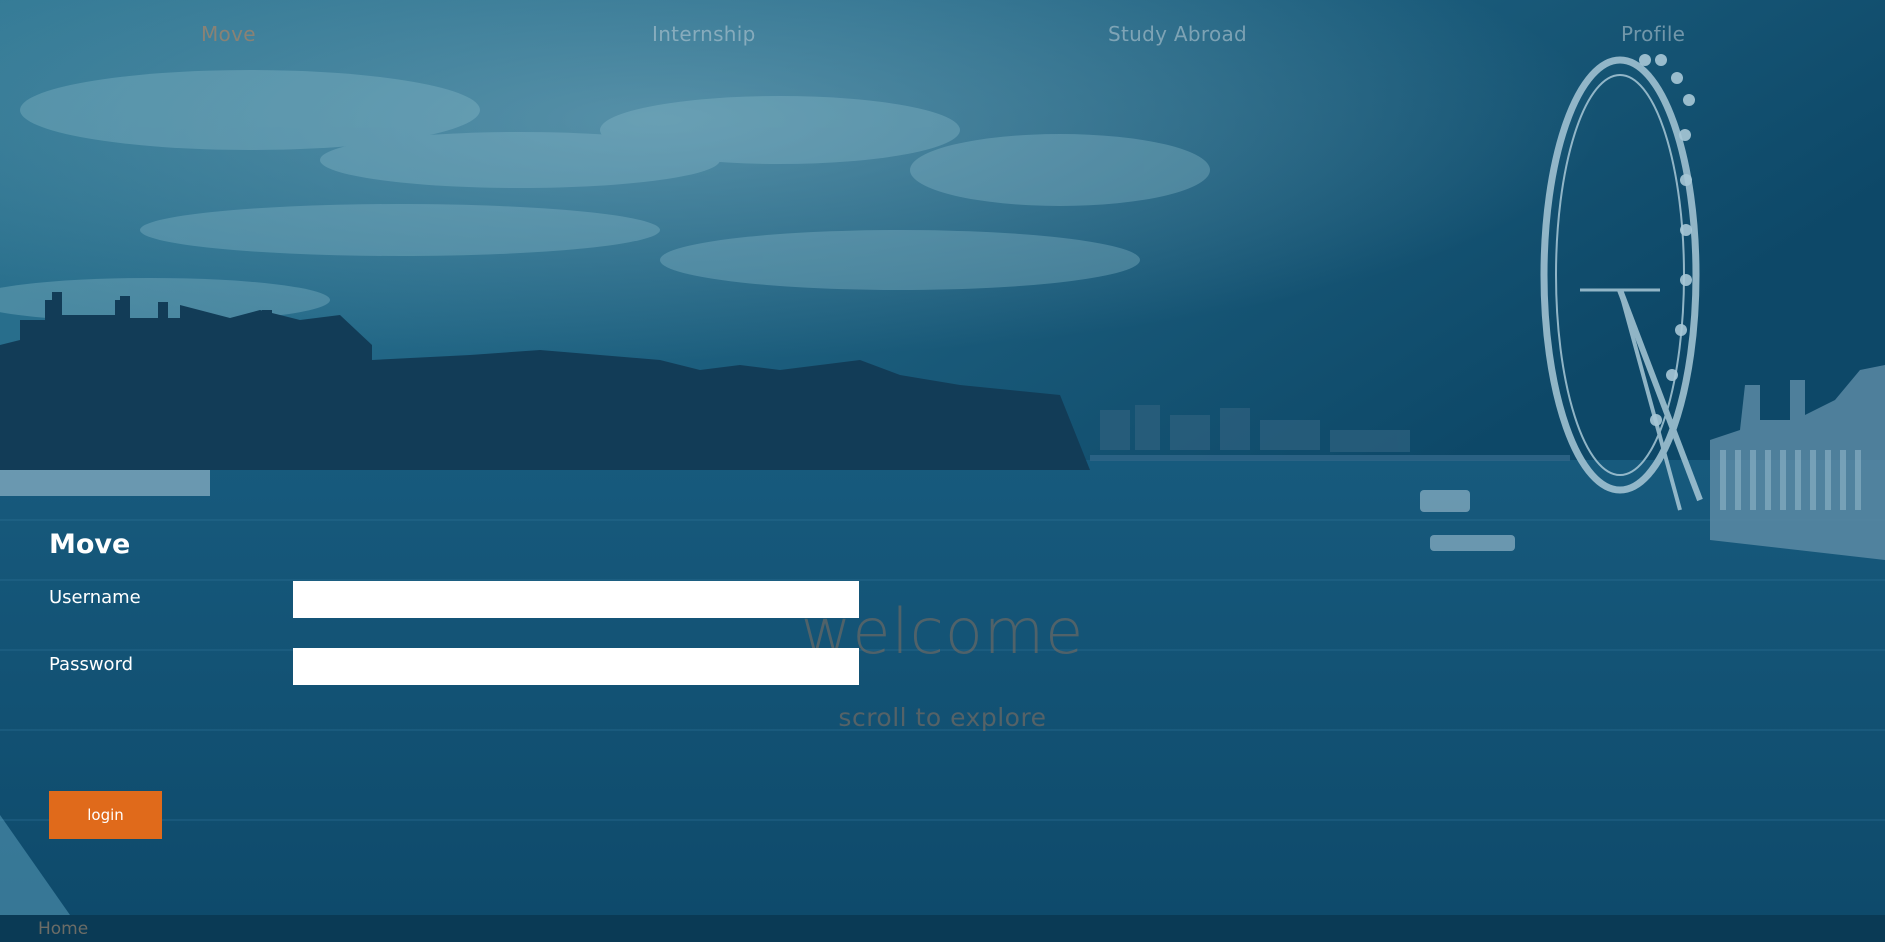 The image size is (1885, 942). Describe the element at coordinates (91, 664) in the screenshot. I see `password-label: Password` at that location.